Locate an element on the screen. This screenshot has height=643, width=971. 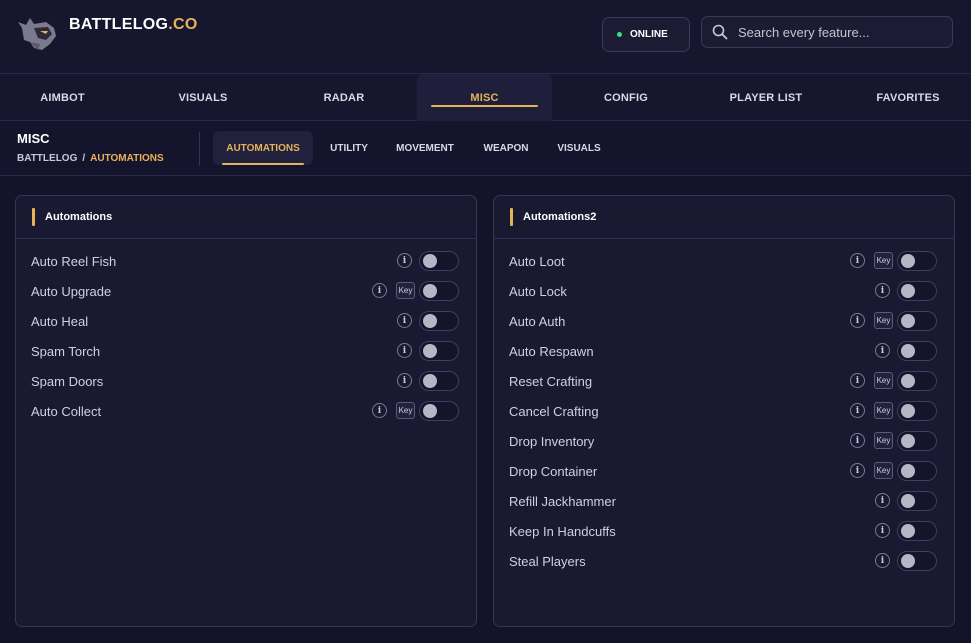
brand-suffix: .CO is located at coordinates (183, 24).